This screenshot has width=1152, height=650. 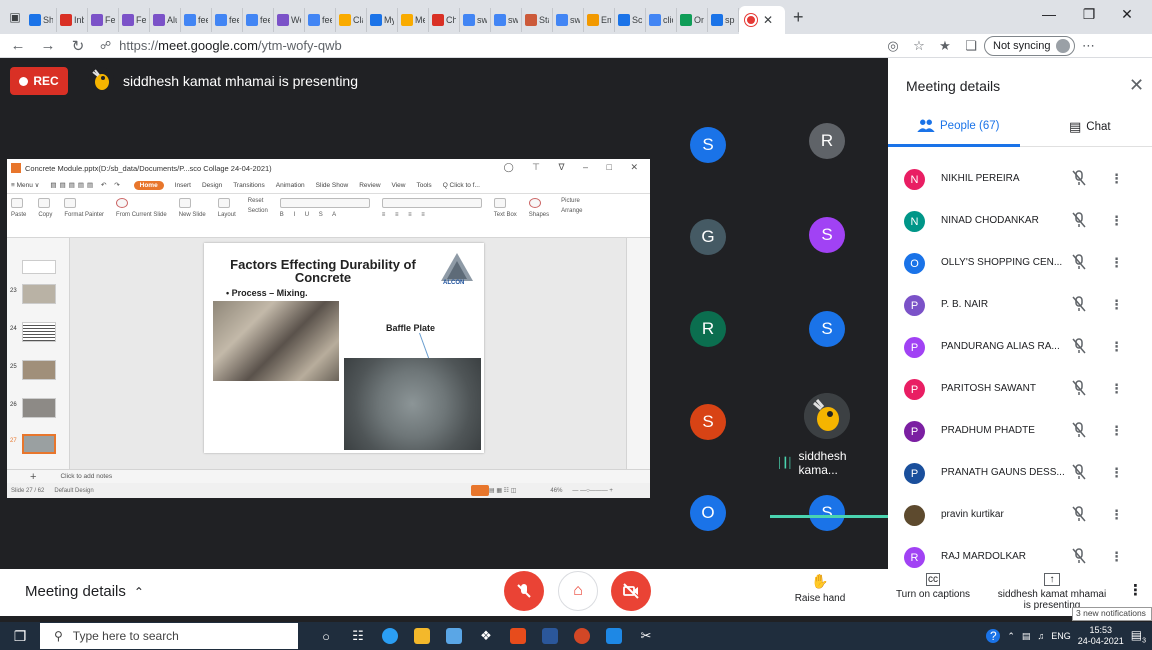 I want to click on tab-actions-icon: ▣, so click(x=15, y=17).